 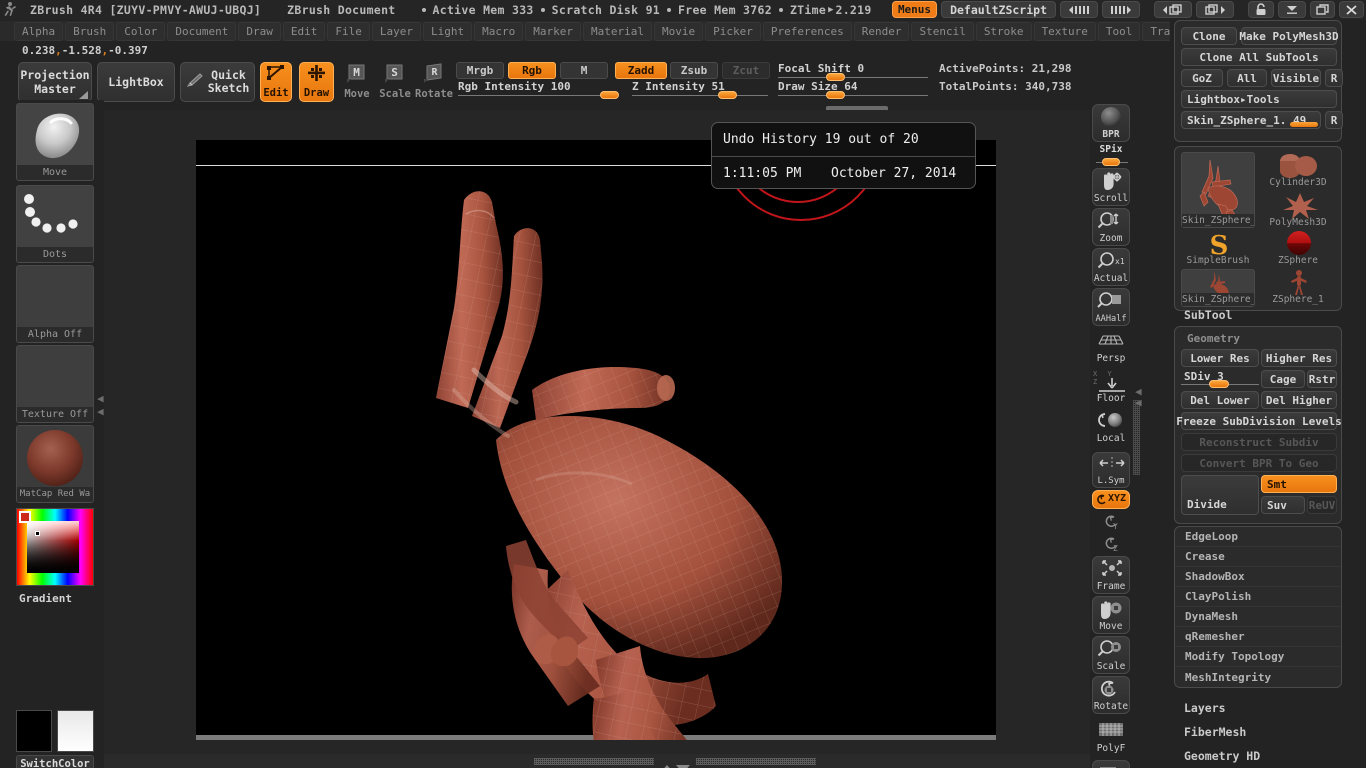 I want to click on mrgb-button: Mrgb, so click(x=480, y=70).